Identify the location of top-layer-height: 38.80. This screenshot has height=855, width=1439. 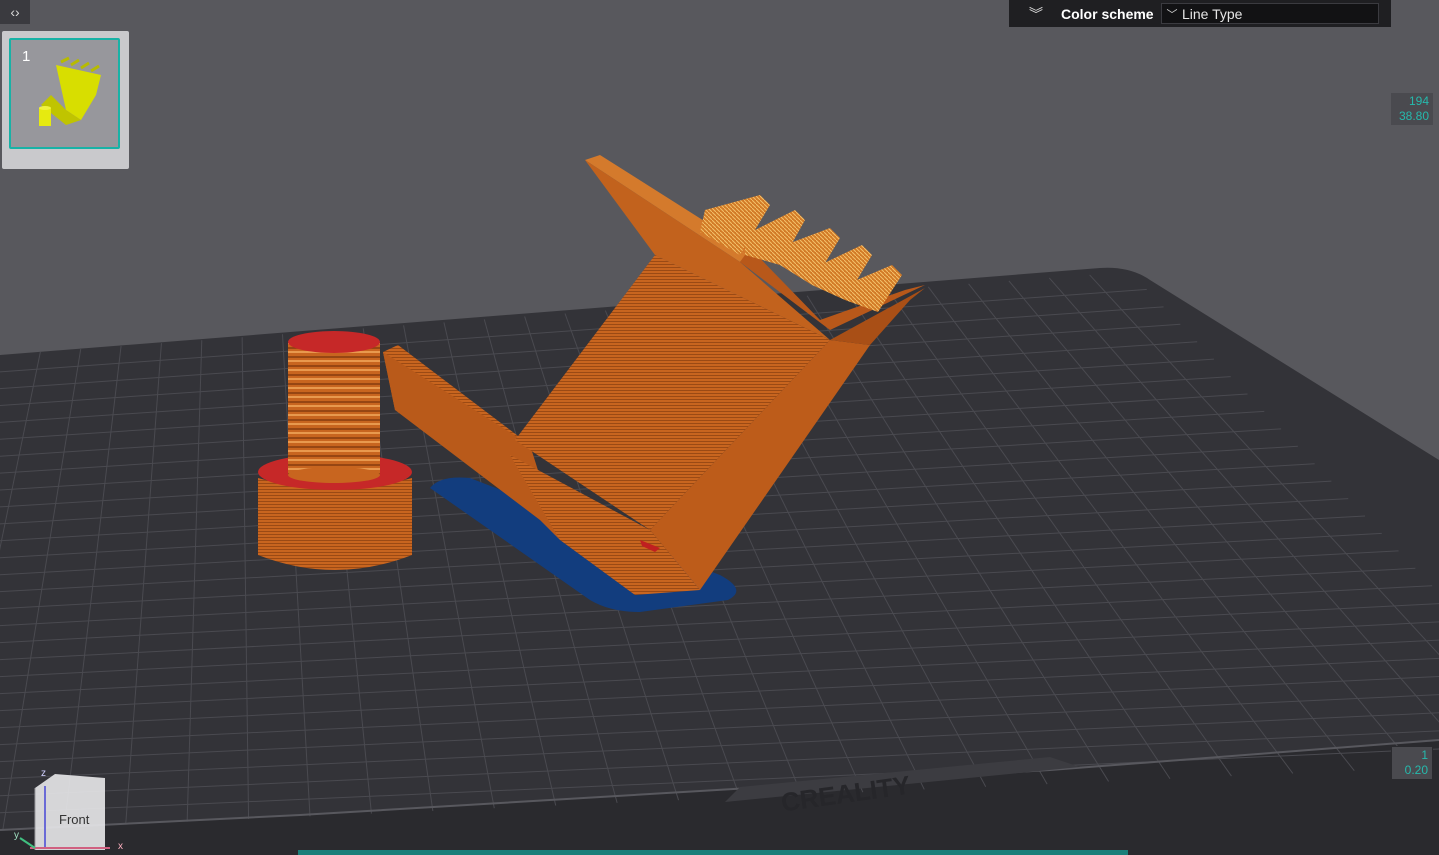
(1413, 116).